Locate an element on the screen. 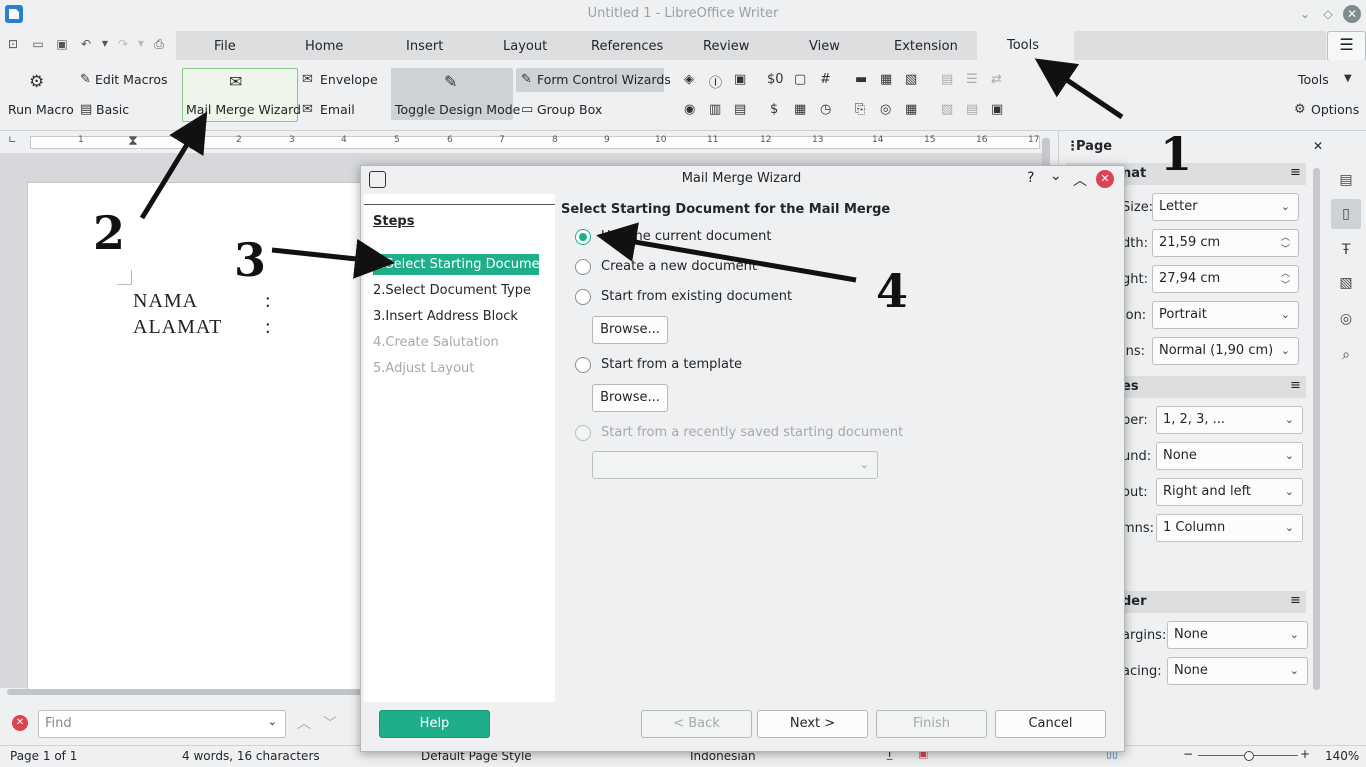 This screenshot has width=1366, height=767. annotation-number-2: 2 is located at coordinates (109, 233).